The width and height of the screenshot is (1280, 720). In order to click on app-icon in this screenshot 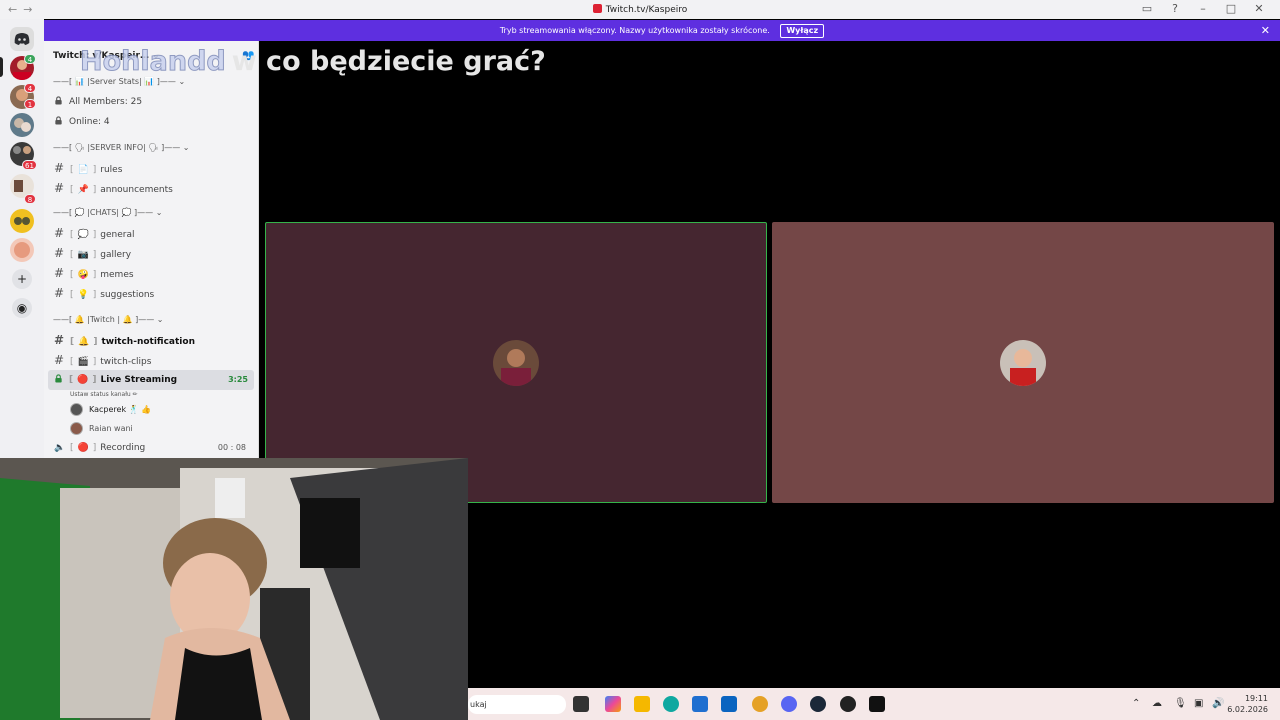, I will do `click(877, 704)`.